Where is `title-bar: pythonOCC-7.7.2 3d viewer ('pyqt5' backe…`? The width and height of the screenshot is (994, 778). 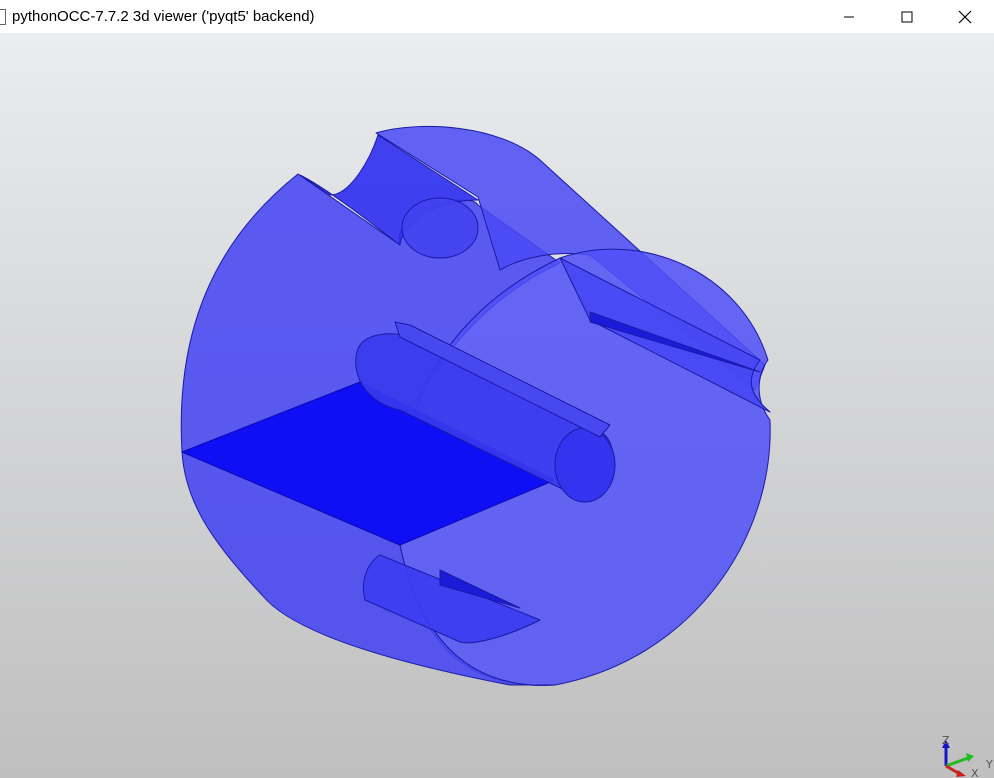 title-bar: pythonOCC-7.7.2 3d viewer ('pyqt5' backe… is located at coordinates (497, 16).